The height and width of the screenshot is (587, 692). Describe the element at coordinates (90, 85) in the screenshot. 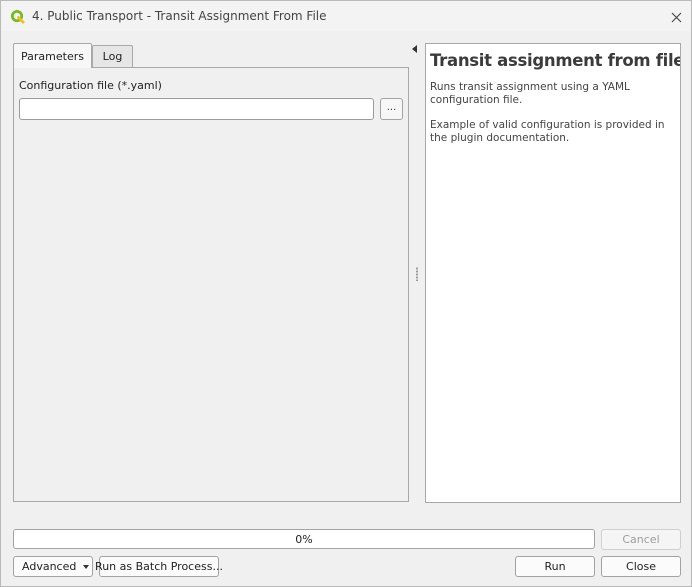

I see `configuration-file-label: Configuration file (*.yaml)` at that location.